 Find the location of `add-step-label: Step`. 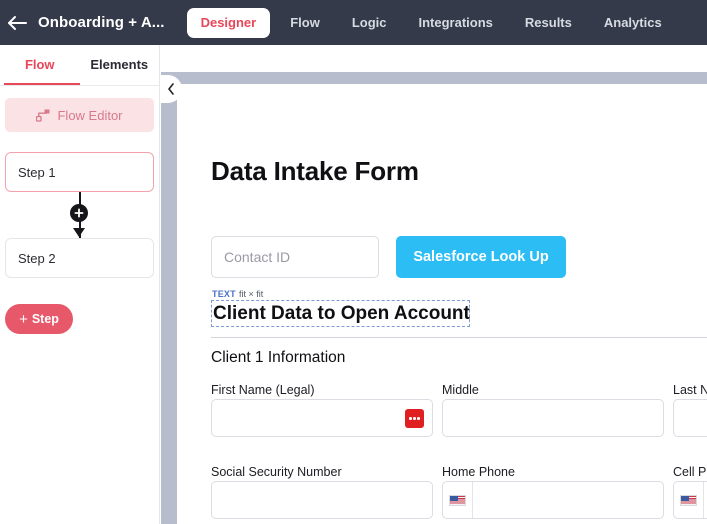

add-step-label: Step is located at coordinates (45, 319).